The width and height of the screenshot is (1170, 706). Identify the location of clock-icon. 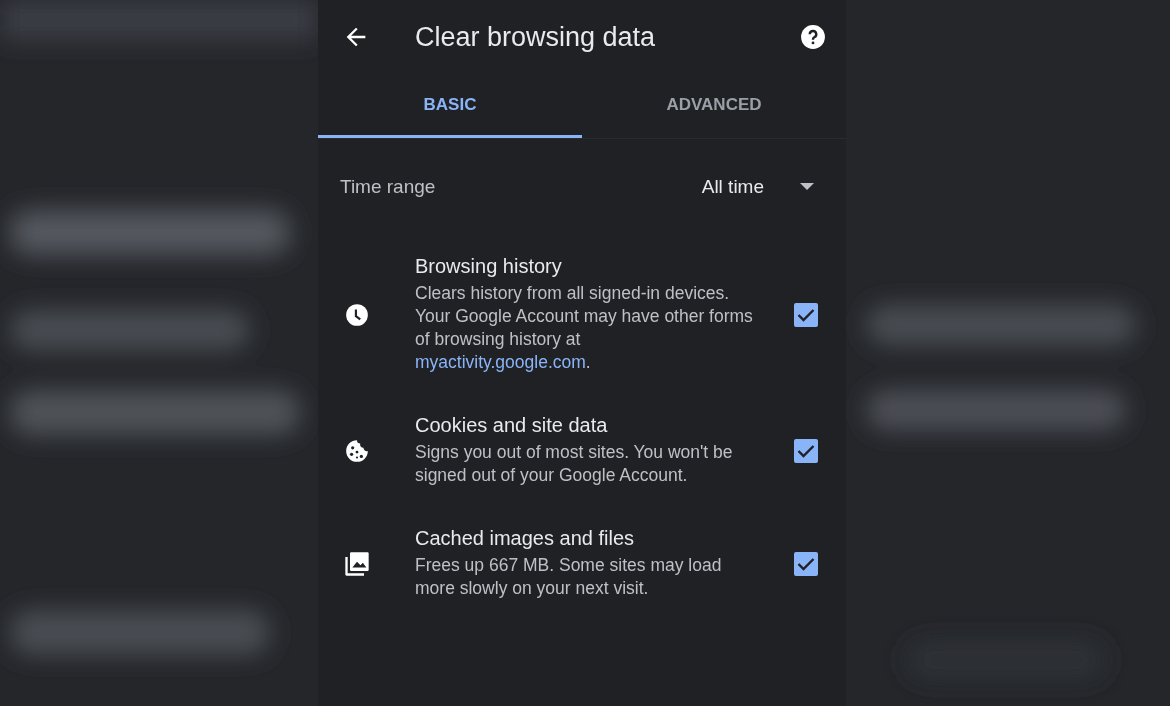
(357, 314).